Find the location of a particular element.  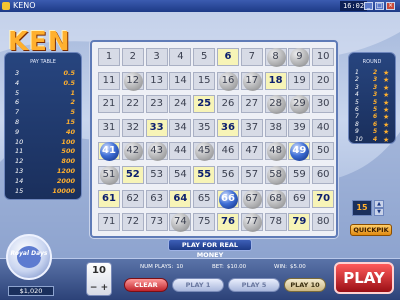

keno-number-cell: 79 is located at coordinates (299, 222).